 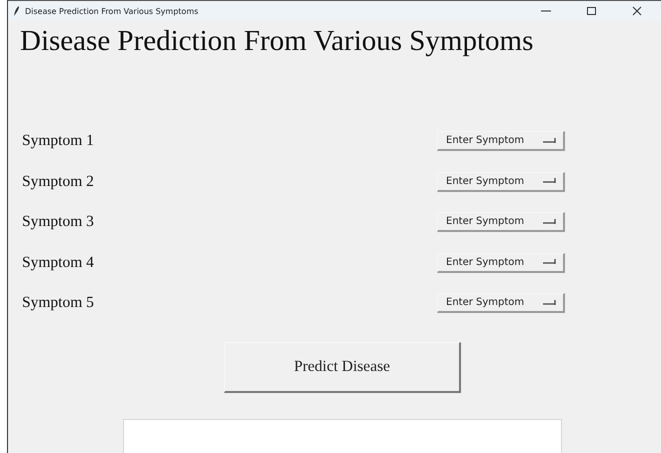 What do you see at coordinates (58, 263) in the screenshot?
I see `symptom-label: Symptom 4` at bounding box center [58, 263].